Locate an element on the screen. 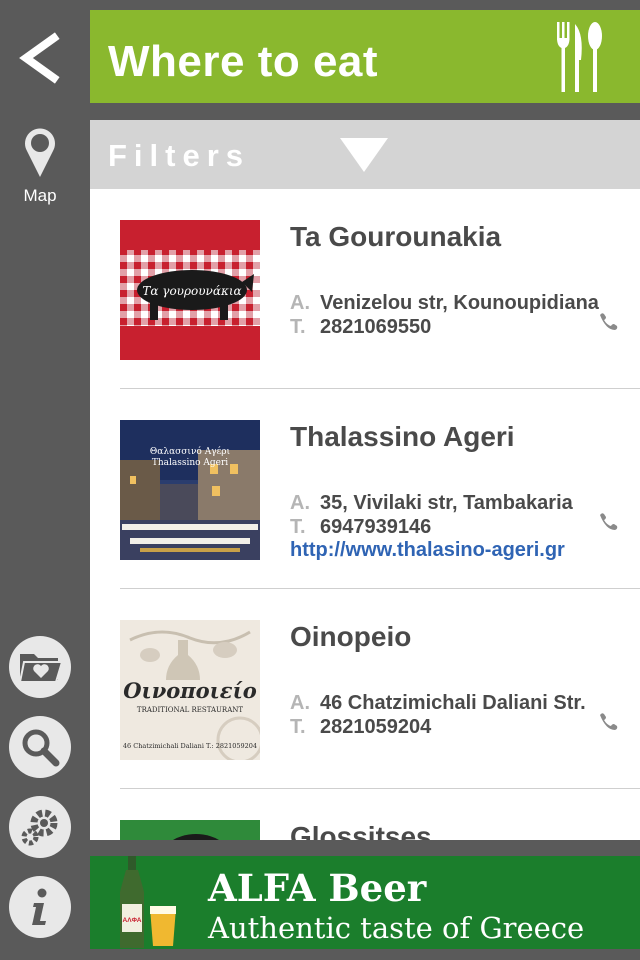 The height and width of the screenshot is (960, 640). info-button is located at coordinates (40, 907).